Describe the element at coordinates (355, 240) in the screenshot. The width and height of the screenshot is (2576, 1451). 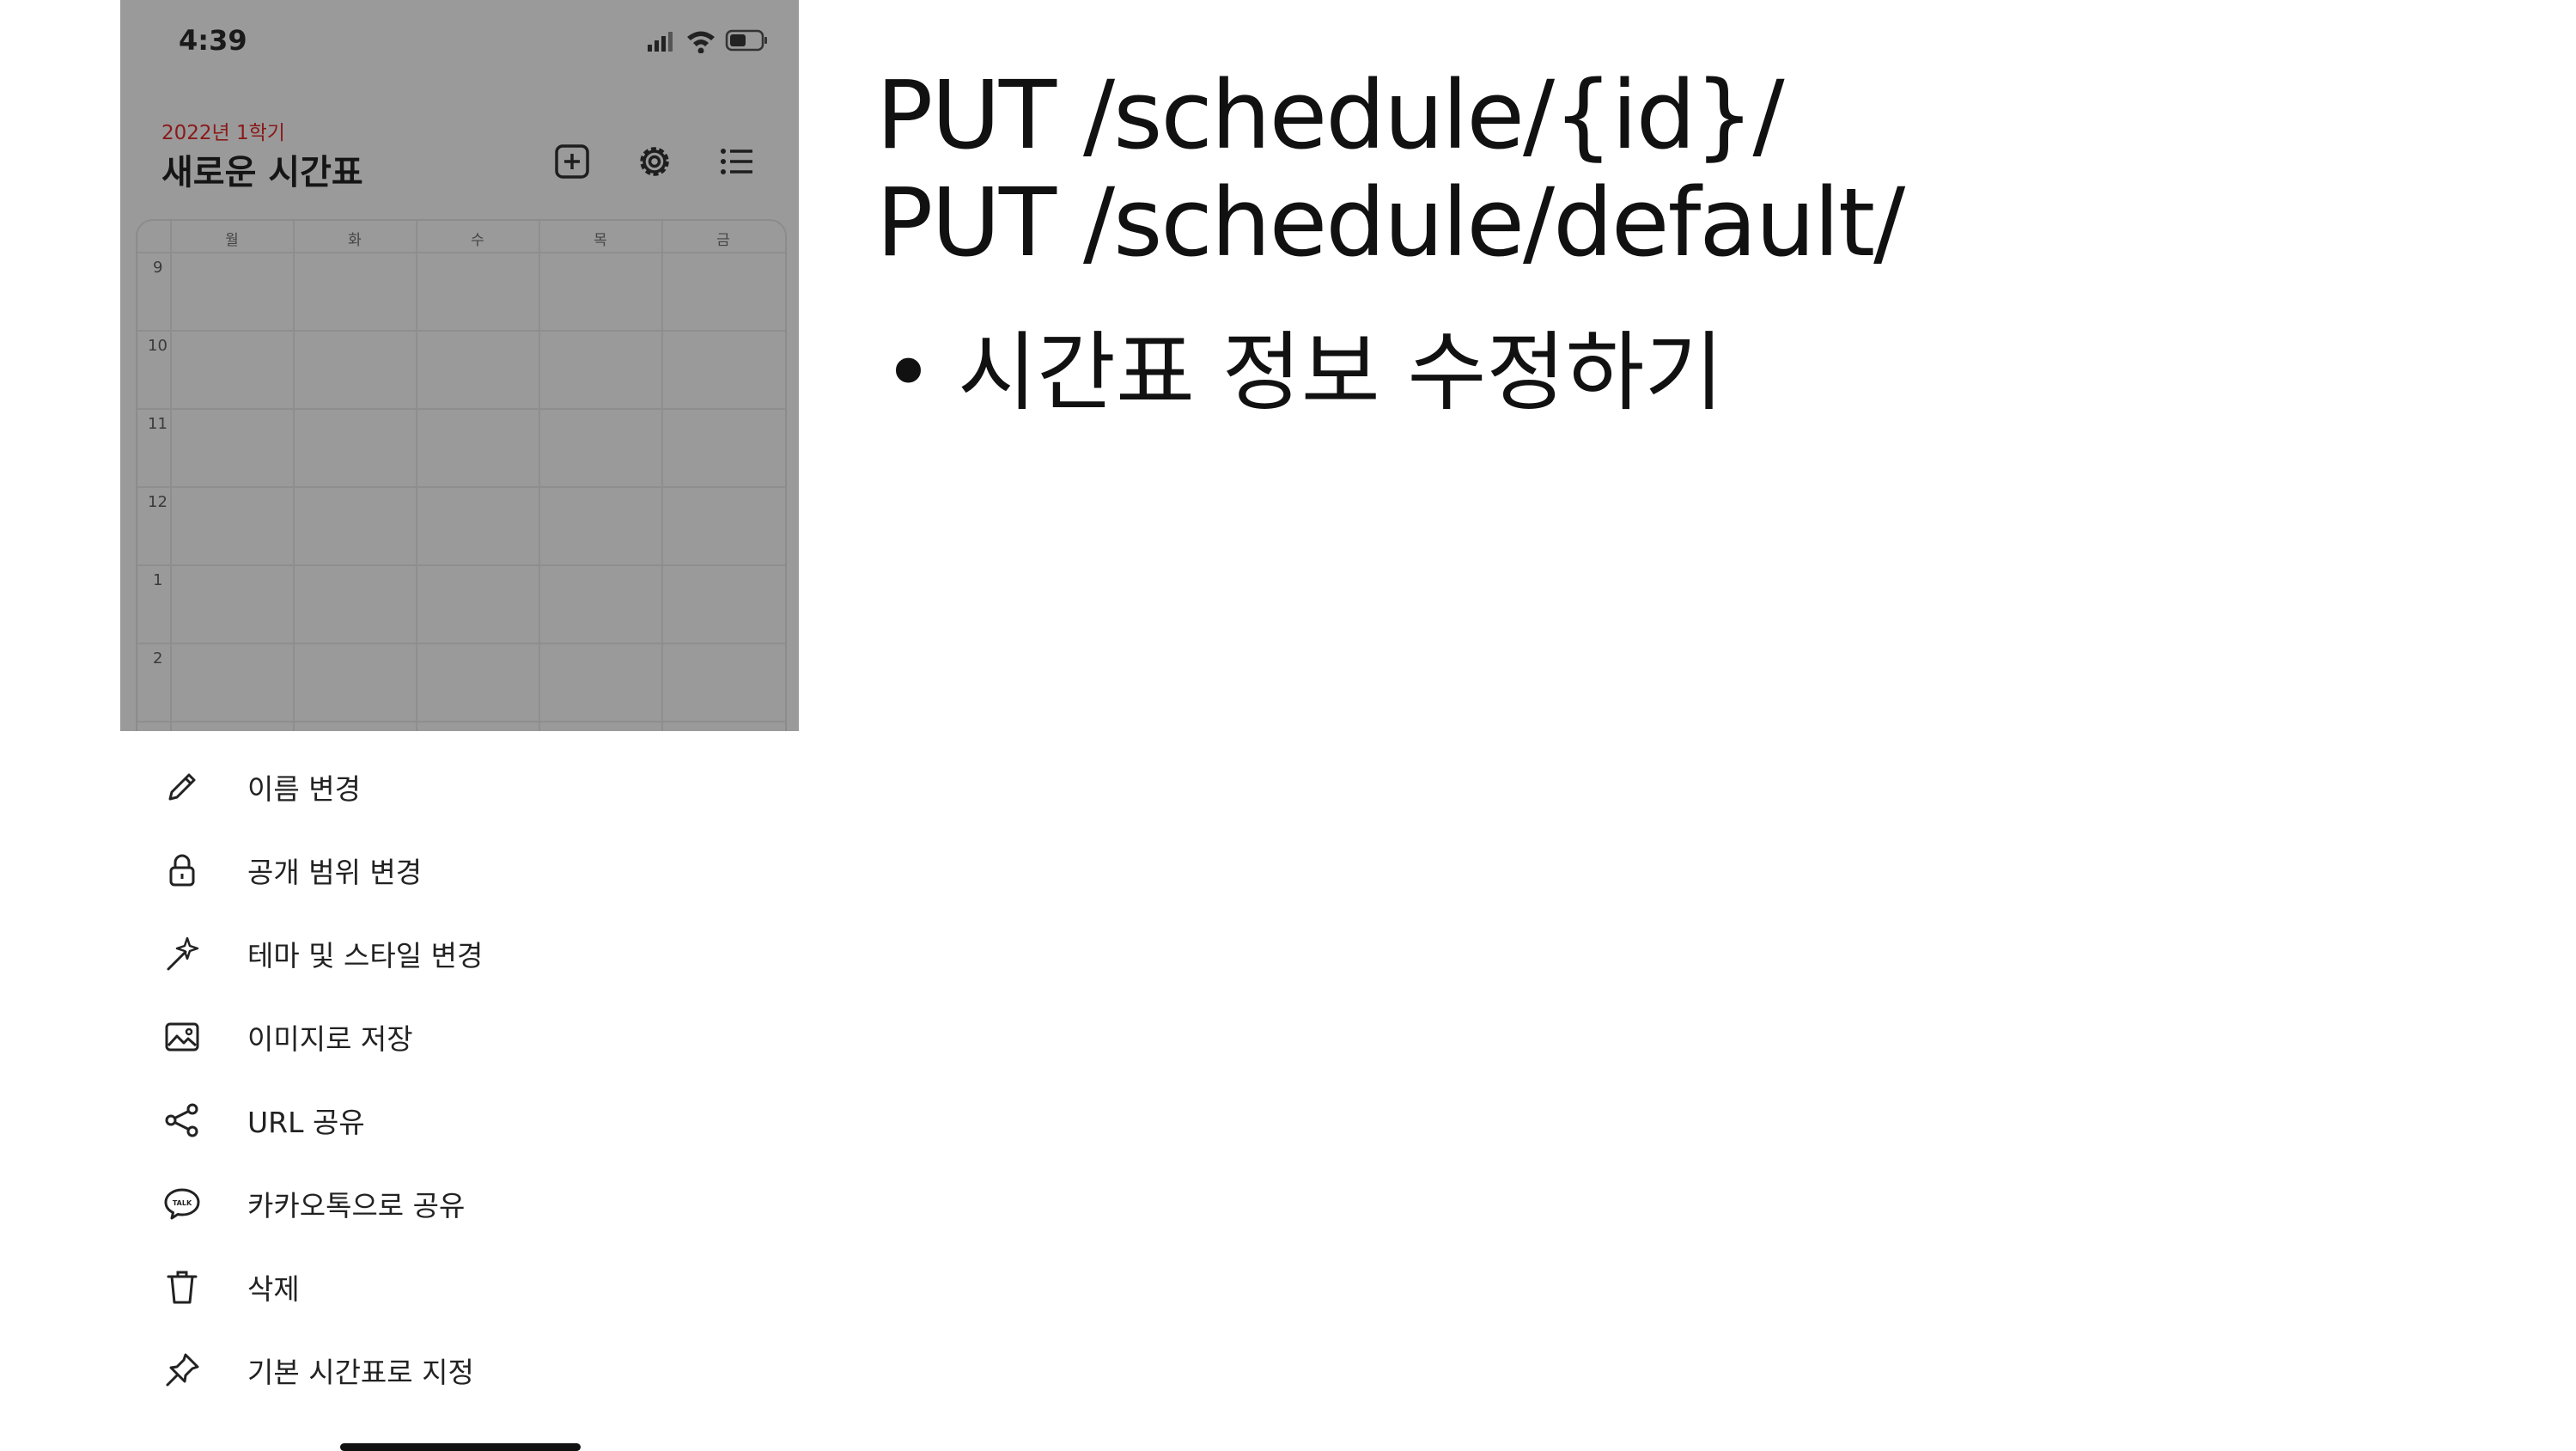
I see `day-label-tue: 화` at that location.